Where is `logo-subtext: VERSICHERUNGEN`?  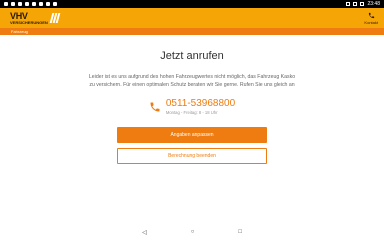
logo-subtext: VERSICHERUNGEN is located at coordinates (29, 22).